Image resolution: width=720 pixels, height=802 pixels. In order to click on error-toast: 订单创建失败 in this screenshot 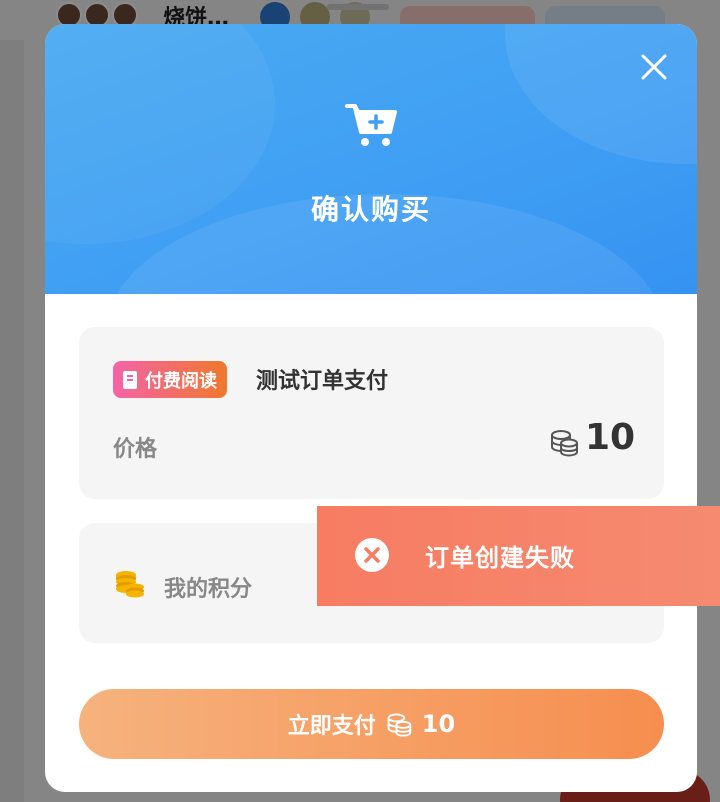, I will do `click(518, 556)`.